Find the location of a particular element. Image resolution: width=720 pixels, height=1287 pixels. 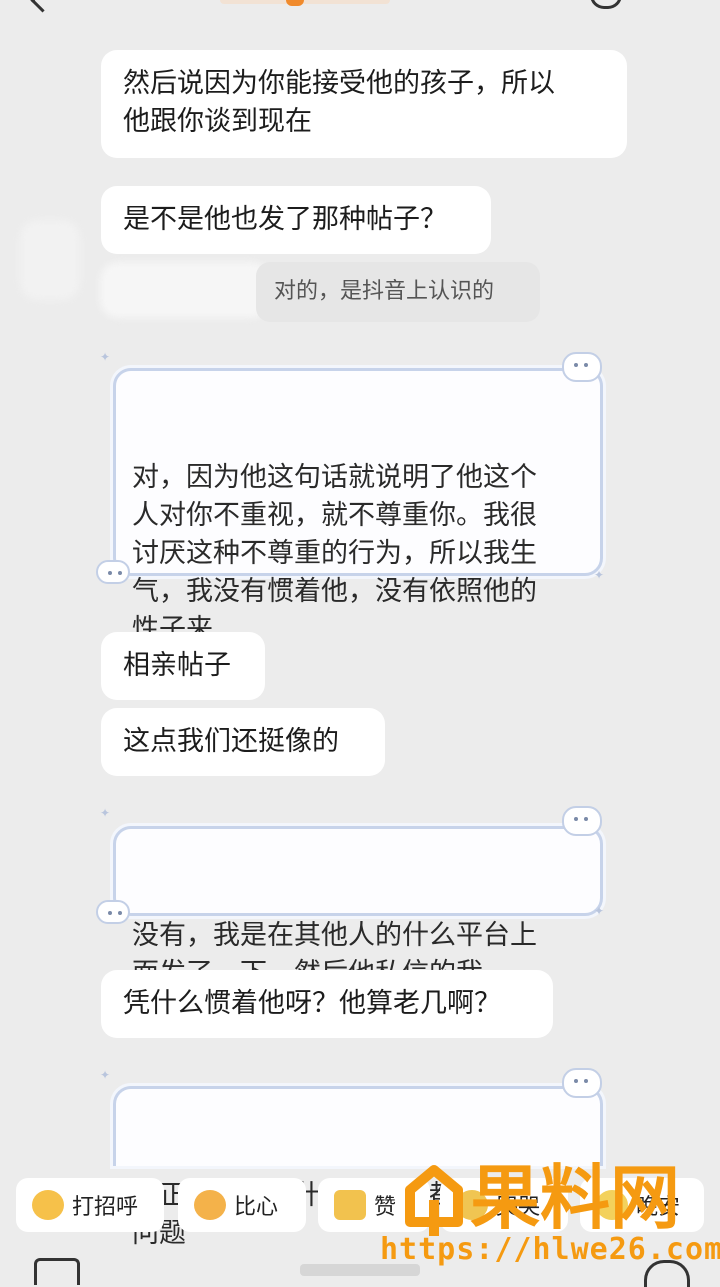

status-dot-icon is located at coordinates (295, 3).